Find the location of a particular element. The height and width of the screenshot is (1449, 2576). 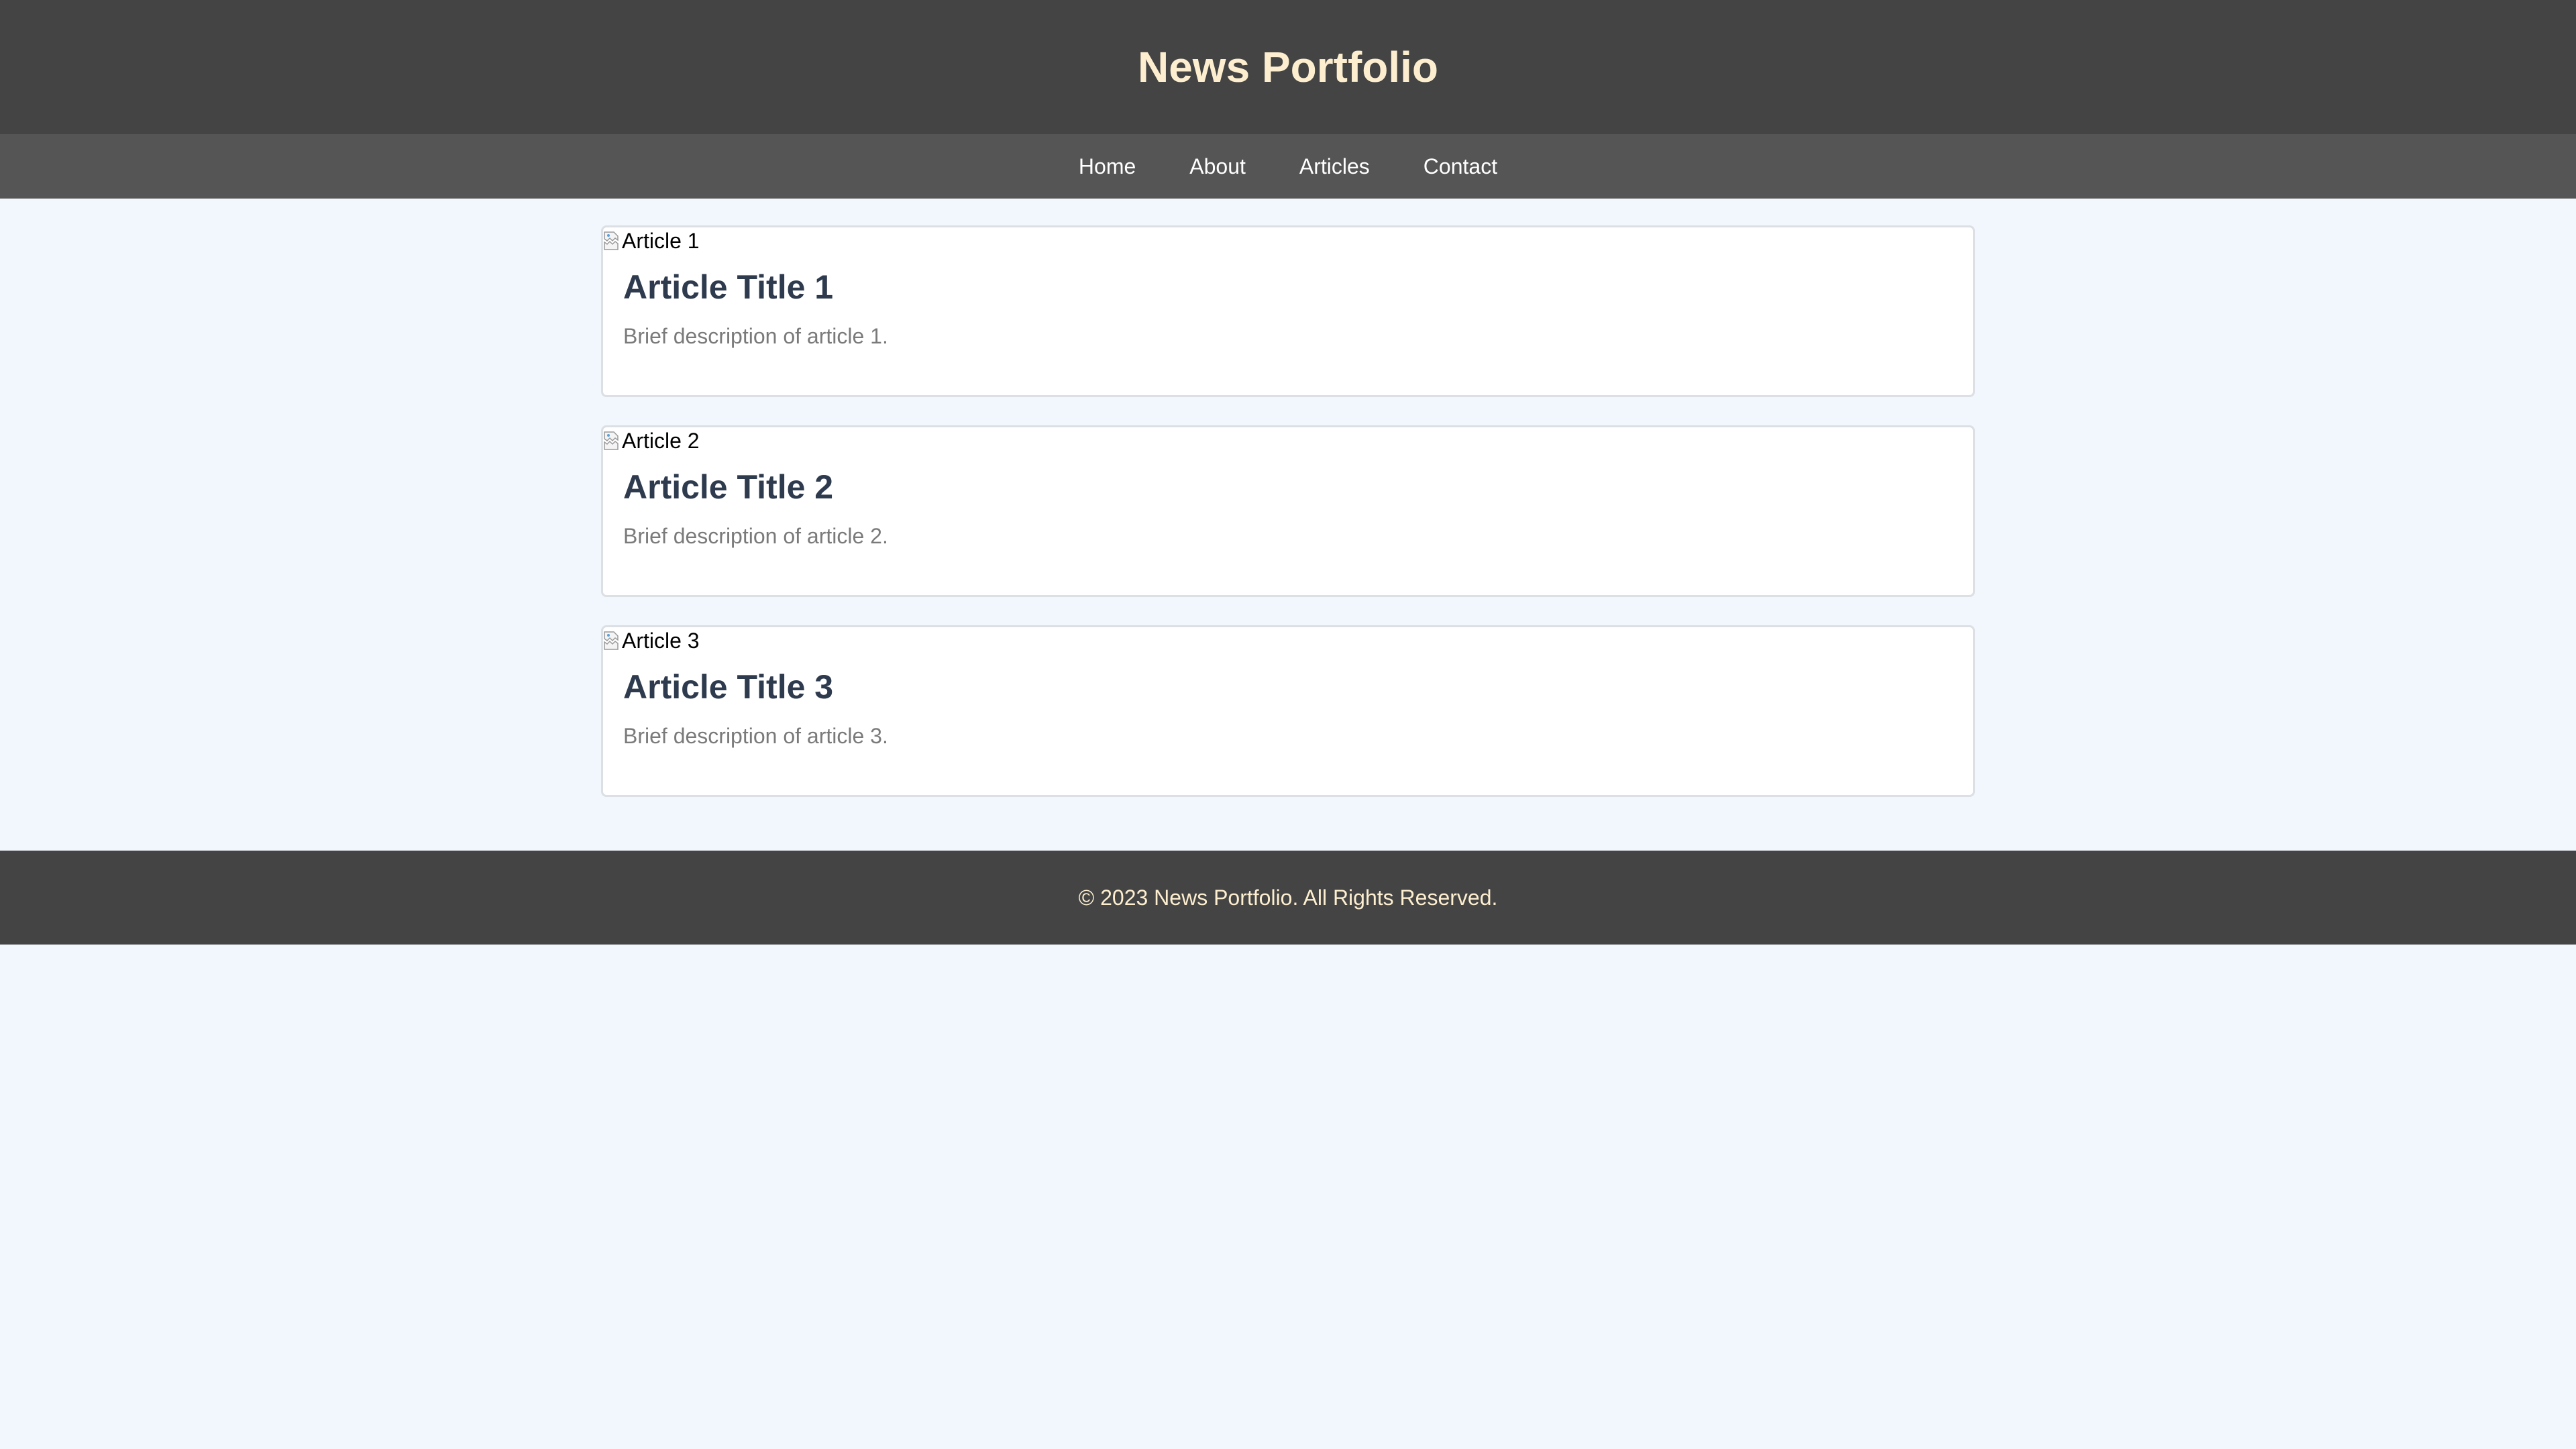

article-description: Brief description of article 3. is located at coordinates (755, 736).